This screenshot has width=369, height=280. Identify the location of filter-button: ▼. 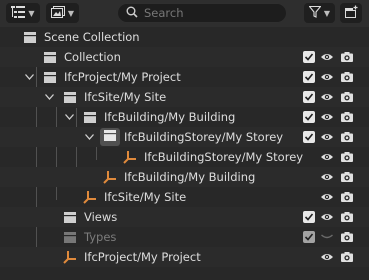
(319, 13).